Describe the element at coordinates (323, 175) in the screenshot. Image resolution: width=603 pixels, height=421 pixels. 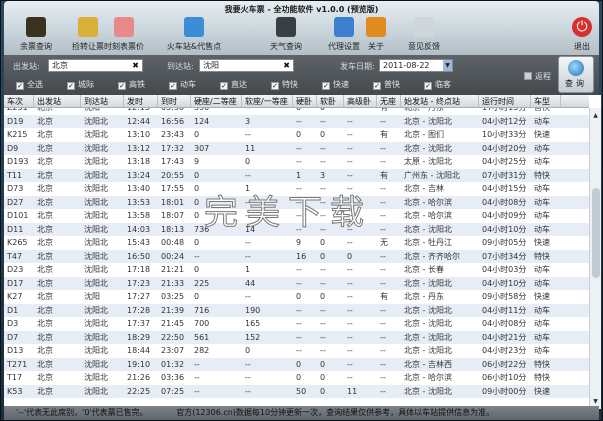
I see `table-cell: 3` at that location.